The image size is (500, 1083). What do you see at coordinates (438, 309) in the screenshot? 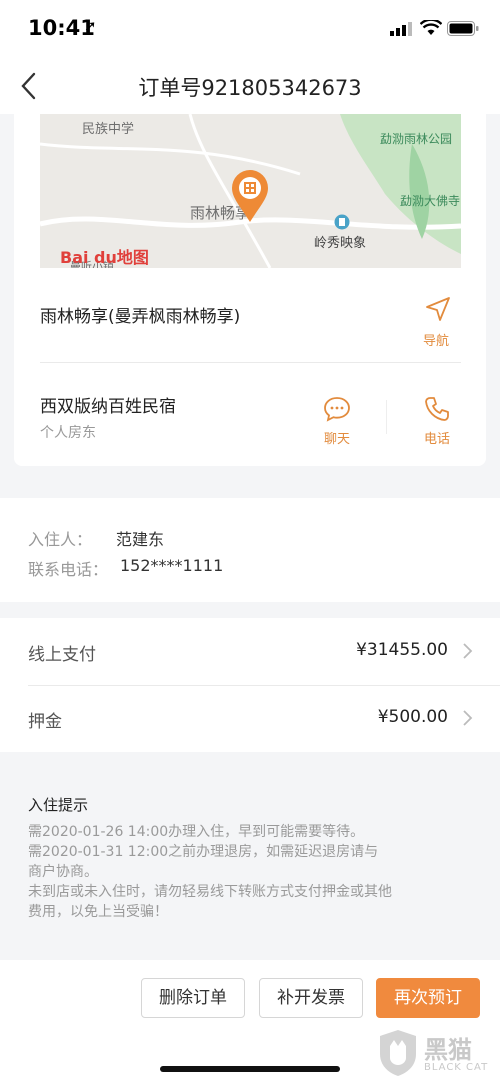
I see `navigate-icon` at bounding box center [438, 309].